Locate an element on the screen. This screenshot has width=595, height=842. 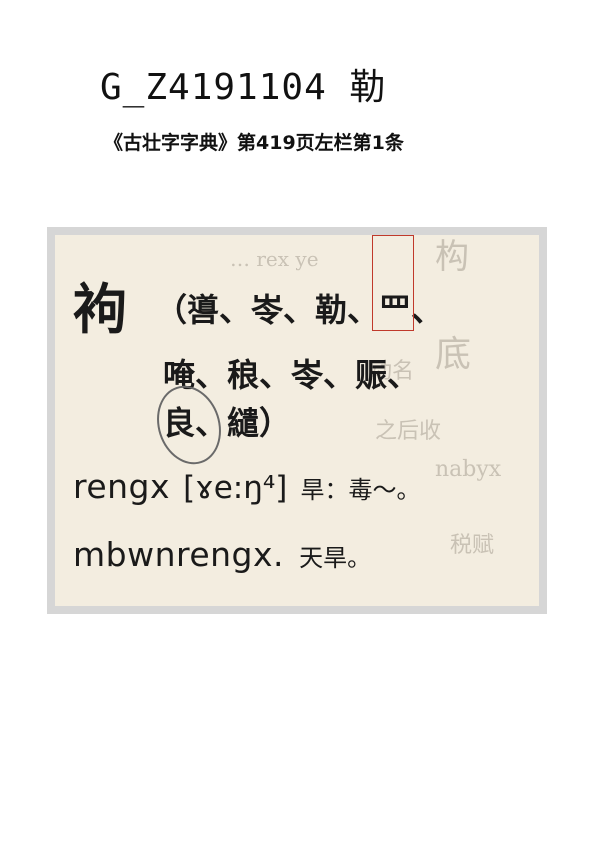
bleedthrough-text: … rex ye is located at coordinates (274, 259).